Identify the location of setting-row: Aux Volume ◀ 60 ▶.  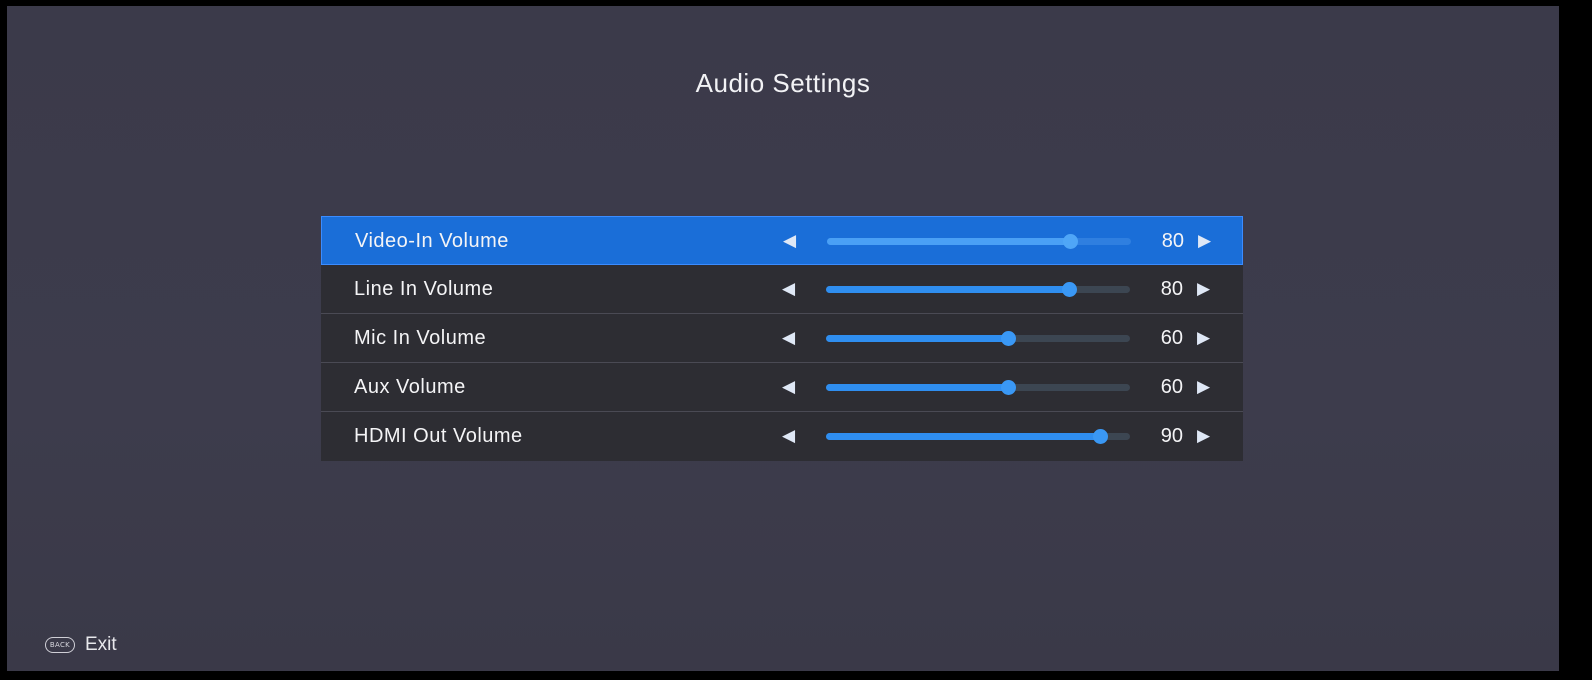
(782, 387).